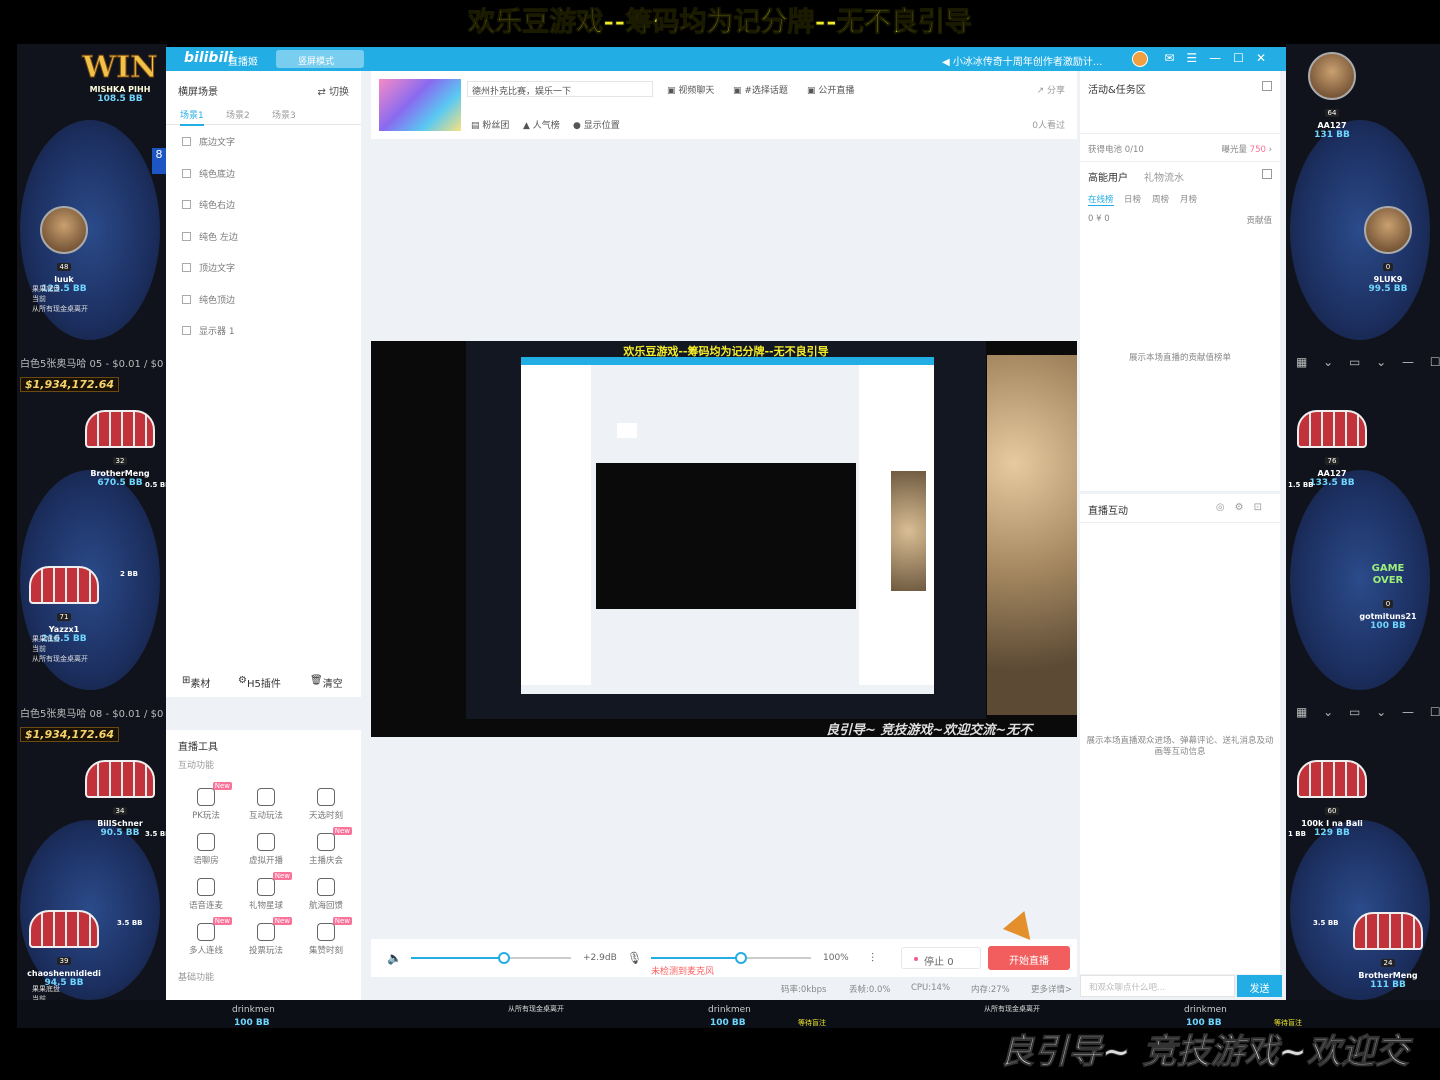 Image resolution: width=1440 pixels, height=1080 pixels. Describe the element at coordinates (208, 204) in the screenshot. I see `source-item: 纯色右边` at that location.